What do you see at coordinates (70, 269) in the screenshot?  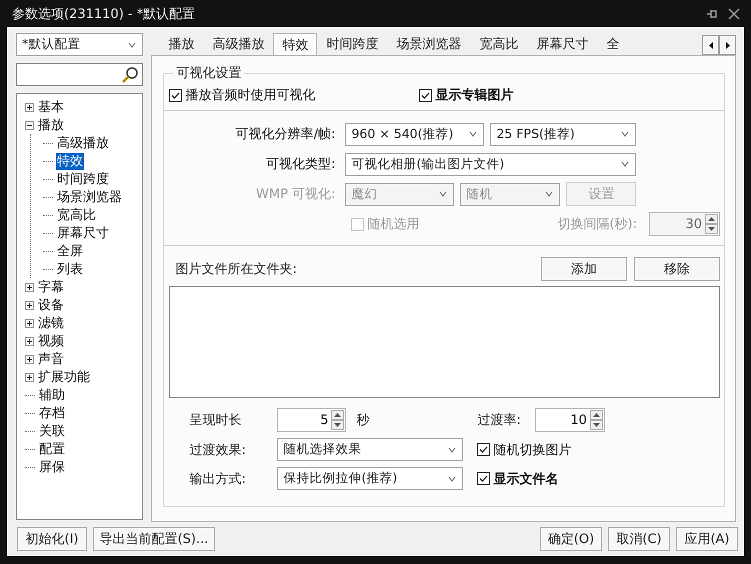 I see `tree-item: 列表` at bounding box center [70, 269].